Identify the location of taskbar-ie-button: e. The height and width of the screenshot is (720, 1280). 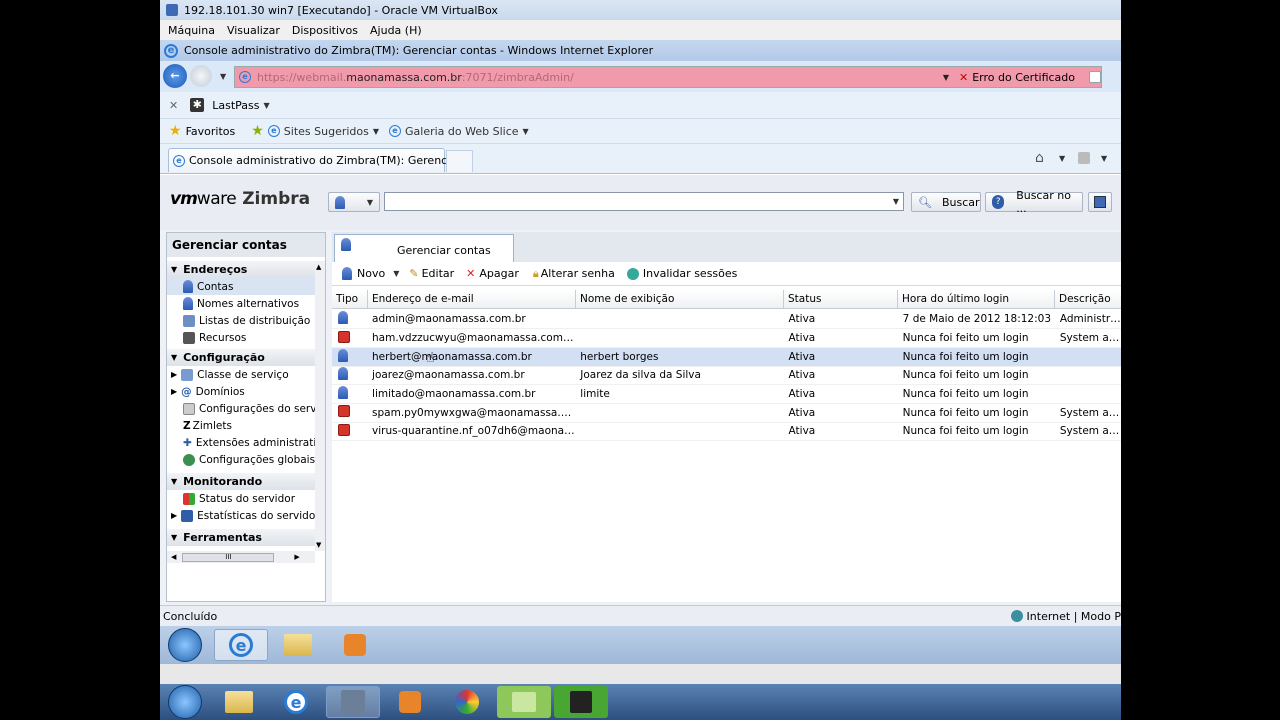
(241, 645).